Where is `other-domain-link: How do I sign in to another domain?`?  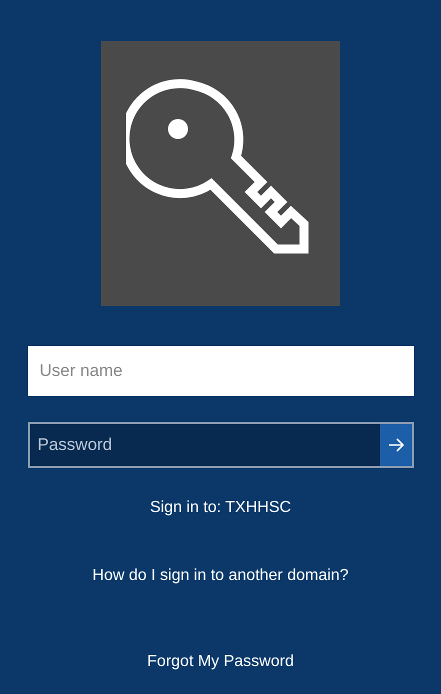
other-domain-link: How do I sign in to another domain? is located at coordinates (220, 576).